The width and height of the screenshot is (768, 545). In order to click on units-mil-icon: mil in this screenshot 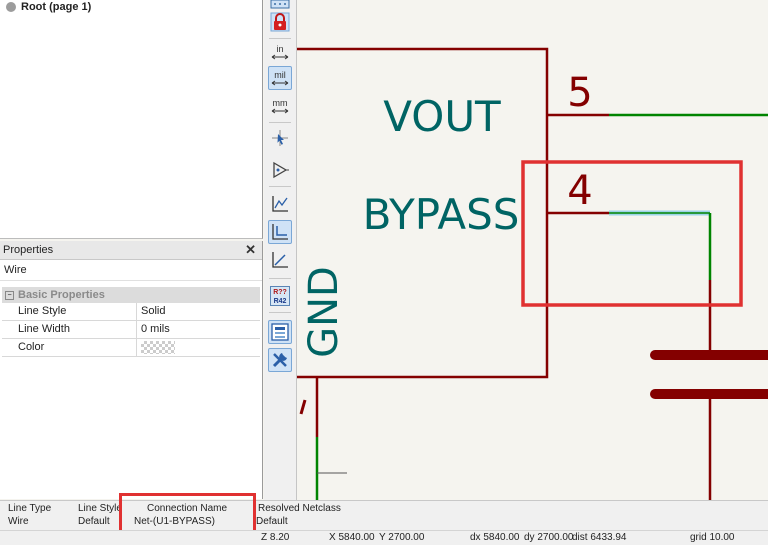, I will do `click(280, 78)`.